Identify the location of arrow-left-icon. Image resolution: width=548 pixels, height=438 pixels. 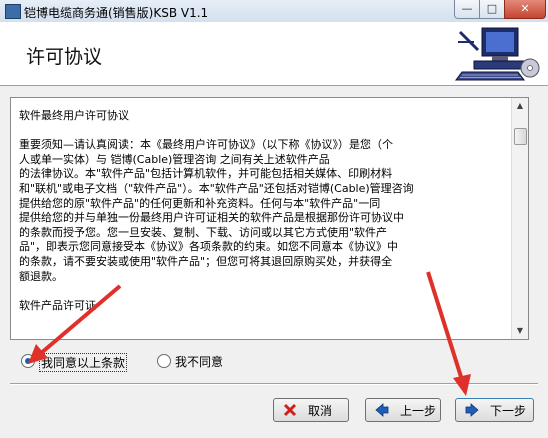
(382, 410).